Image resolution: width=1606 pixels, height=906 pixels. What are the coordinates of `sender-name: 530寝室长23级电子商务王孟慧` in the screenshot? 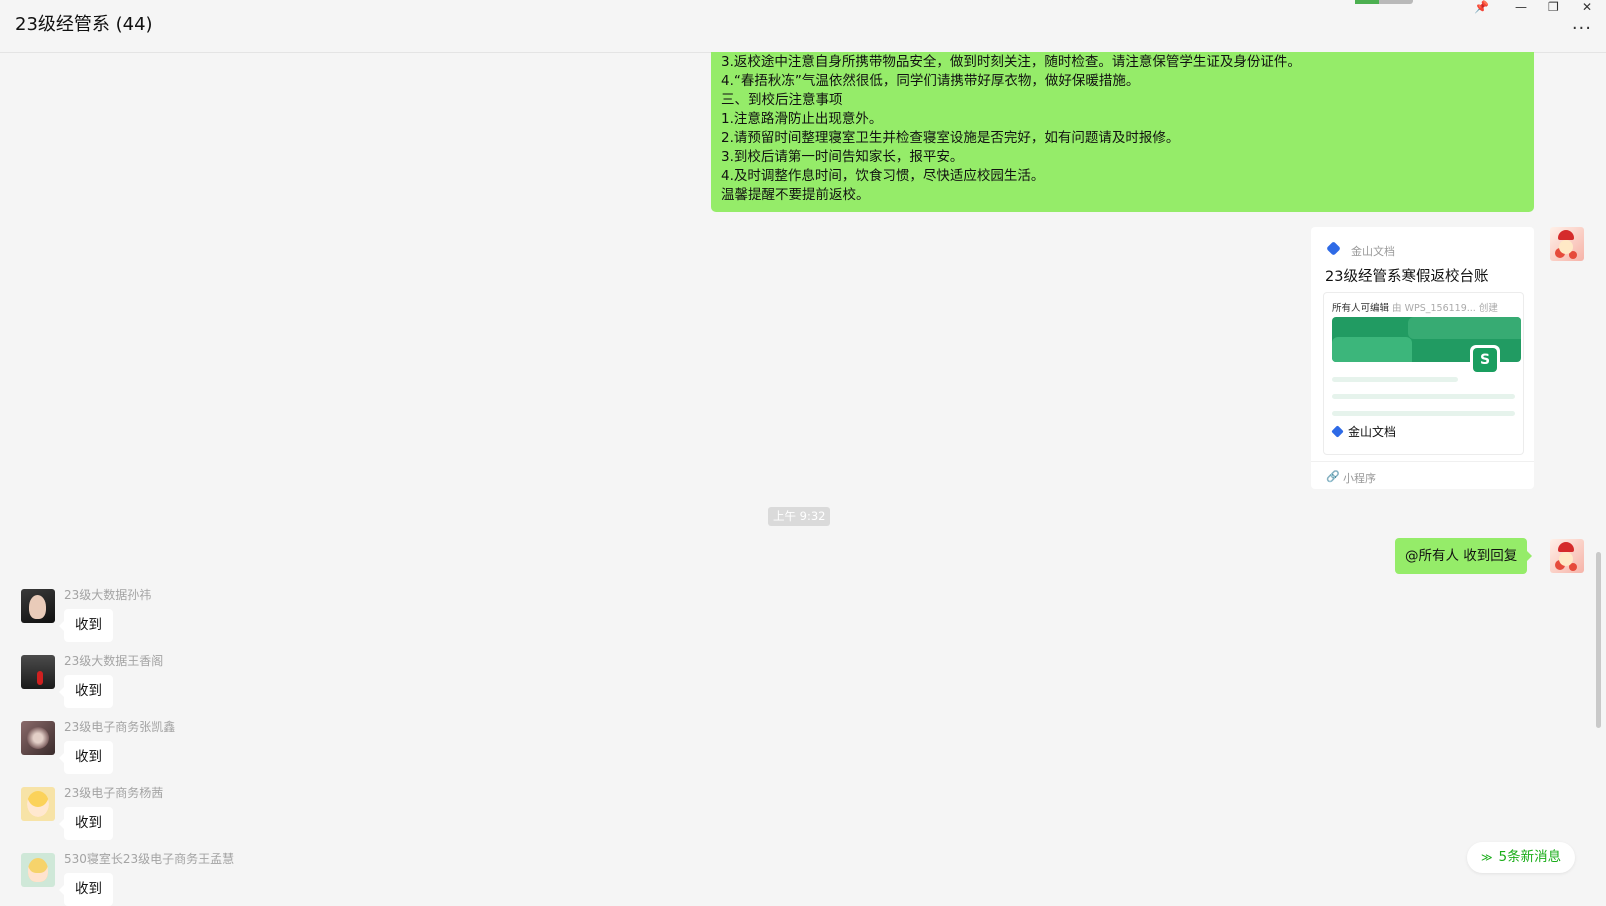 It's located at (149, 859).